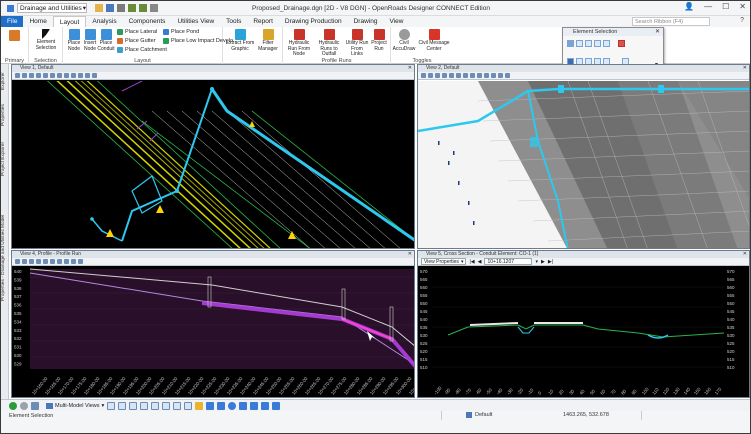  What do you see at coordinates (106, 40) in the screenshot?
I see `place-conduit-button: Place Conduit` at bounding box center [106, 40].